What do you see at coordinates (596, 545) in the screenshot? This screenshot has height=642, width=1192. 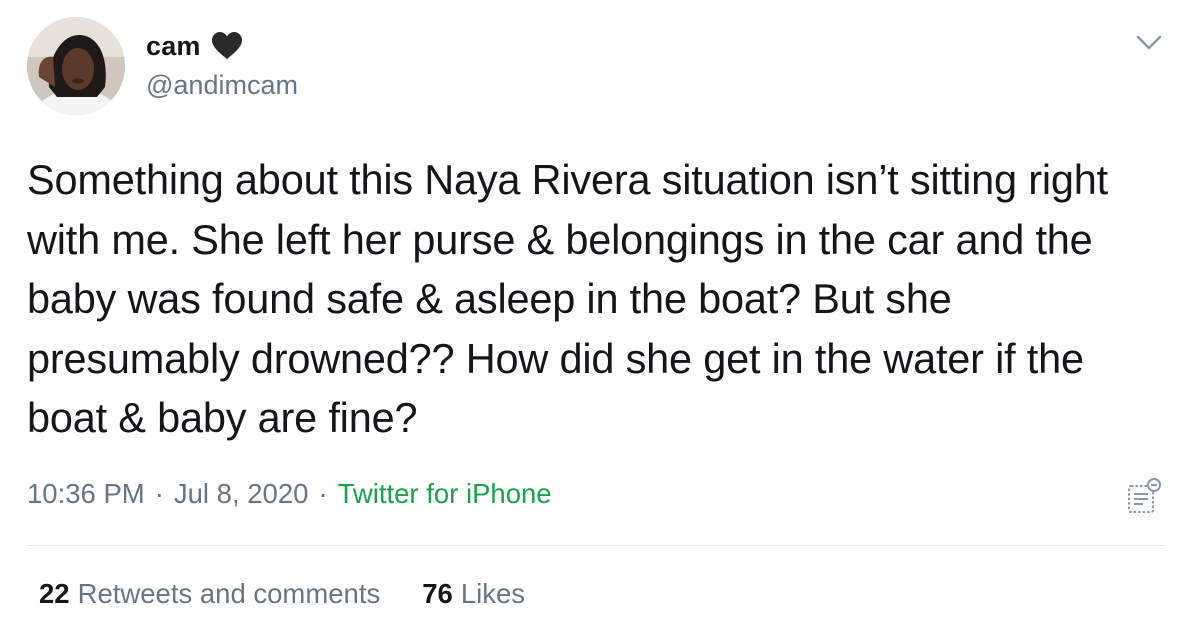 I see `divider` at bounding box center [596, 545].